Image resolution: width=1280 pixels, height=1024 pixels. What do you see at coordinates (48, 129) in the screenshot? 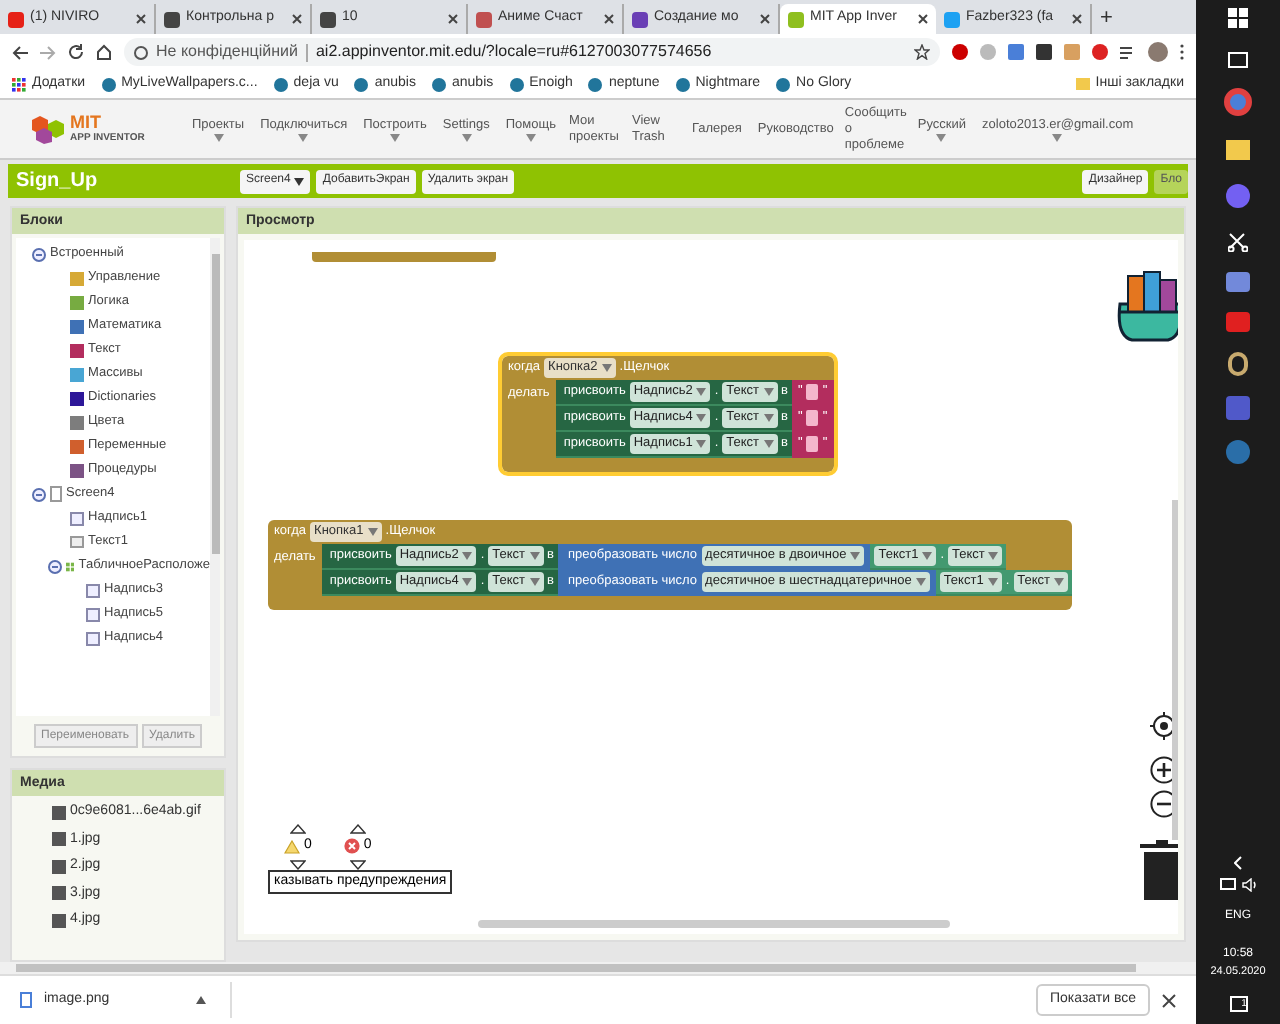
I see `logo-icon` at bounding box center [48, 129].